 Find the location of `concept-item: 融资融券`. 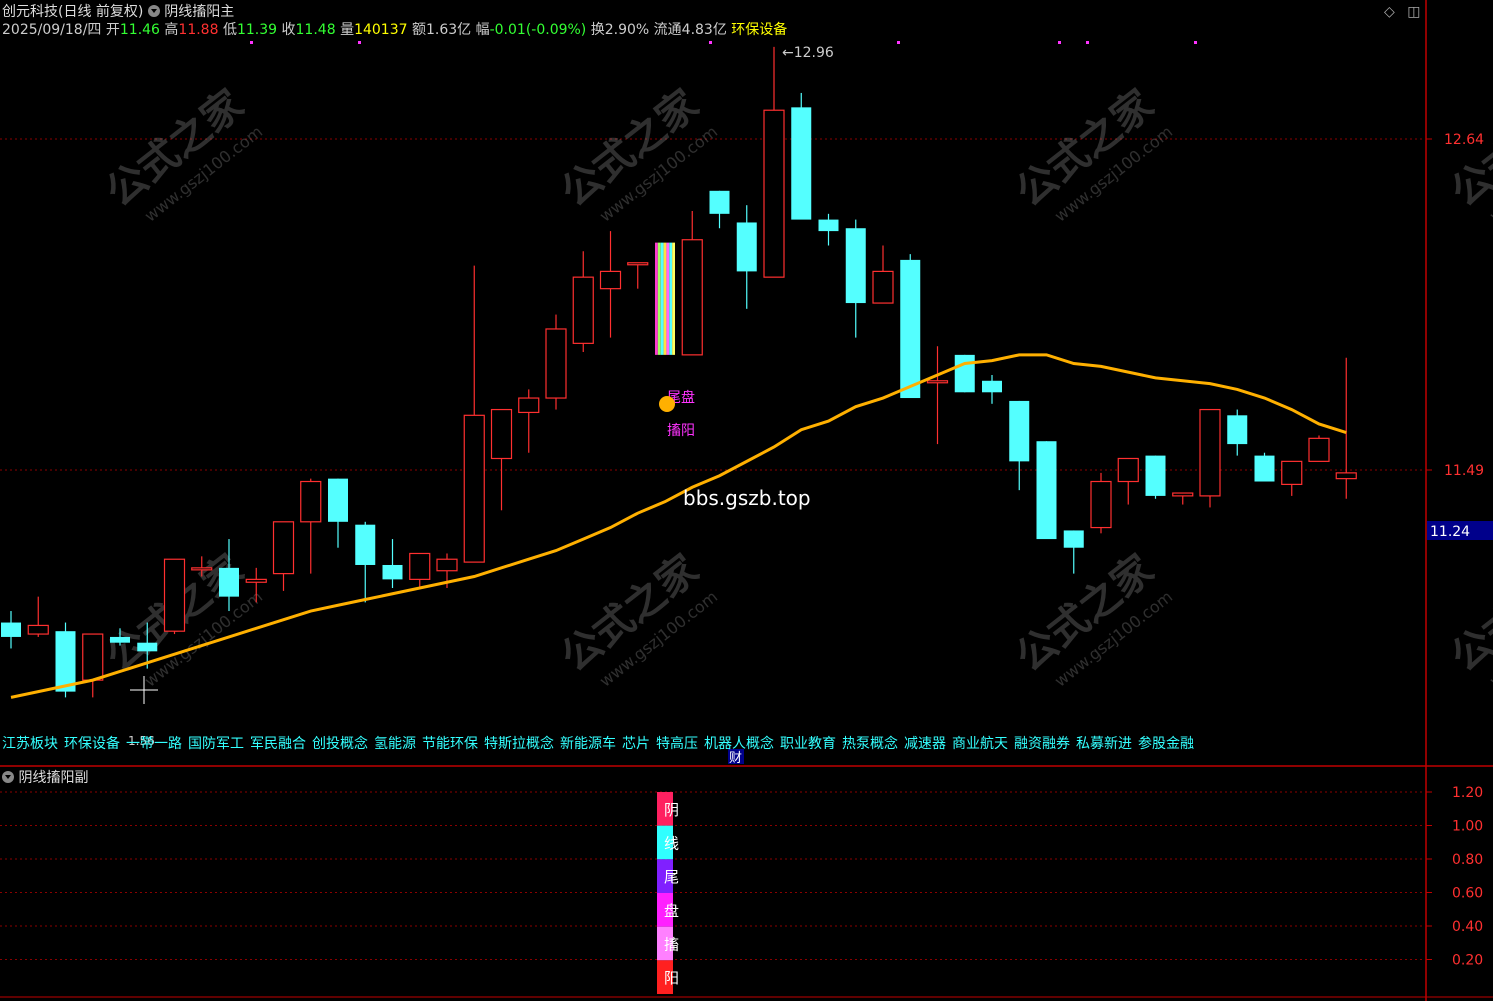

concept-item: 融资融券 is located at coordinates (1042, 744).